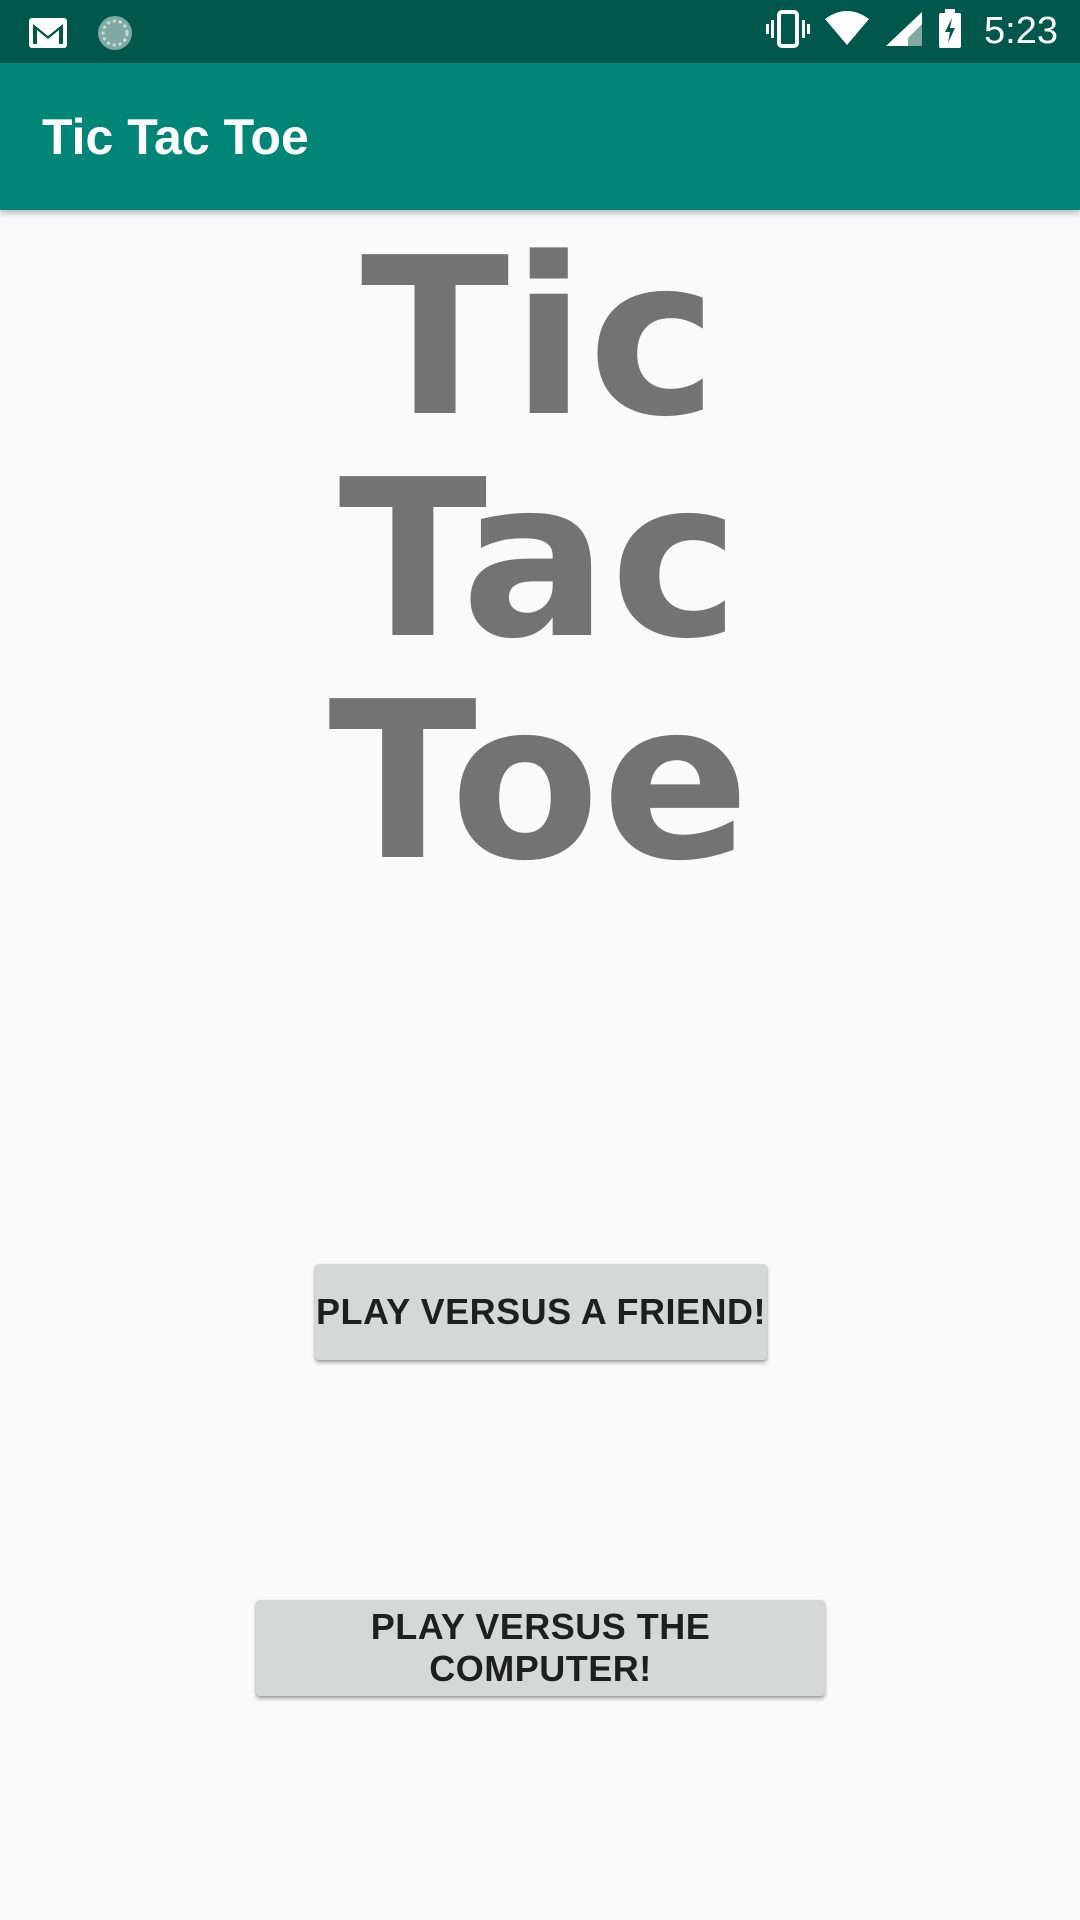 The width and height of the screenshot is (1080, 1920). What do you see at coordinates (175, 137) in the screenshot?
I see `app-title: Tic Tac Toe` at bounding box center [175, 137].